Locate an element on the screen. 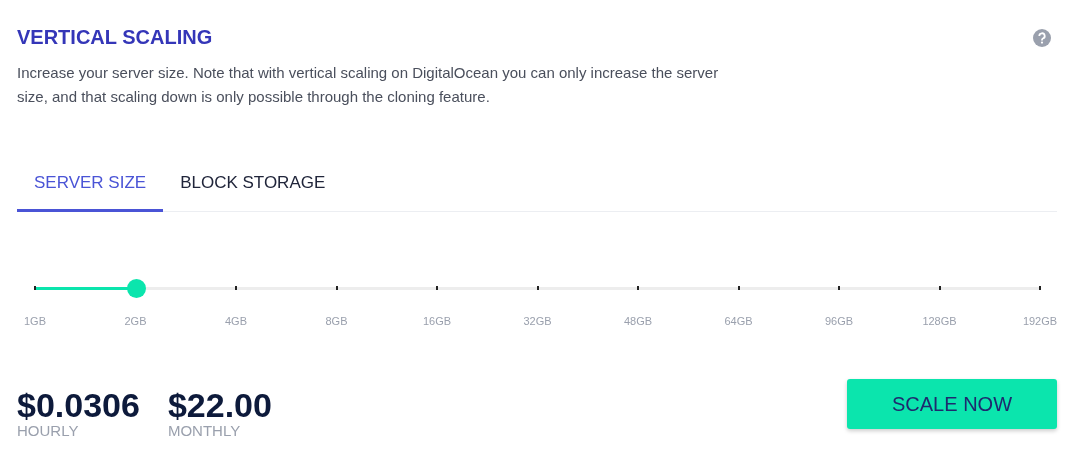 The image size is (1076, 475). size-label: 64GB is located at coordinates (738, 321).